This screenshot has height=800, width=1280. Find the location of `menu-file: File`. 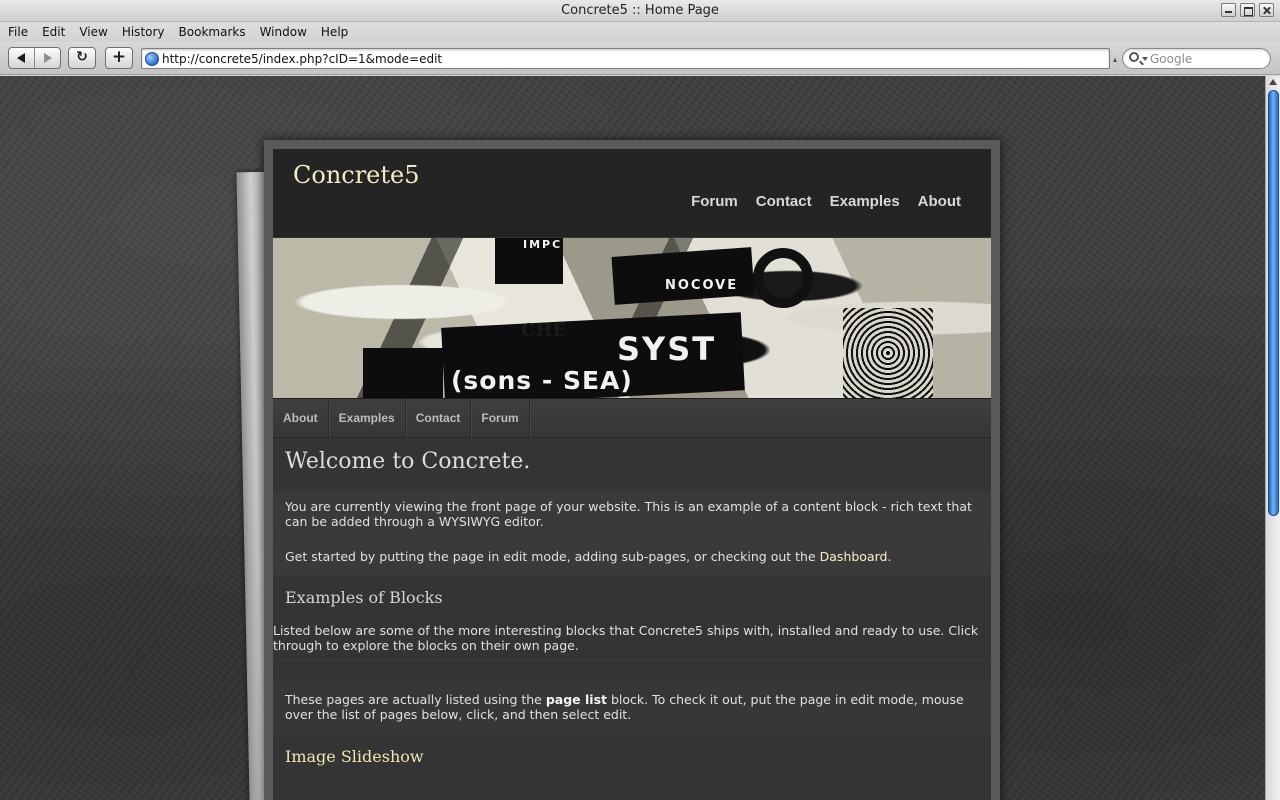

menu-file: File is located at coordinates (22, 32).